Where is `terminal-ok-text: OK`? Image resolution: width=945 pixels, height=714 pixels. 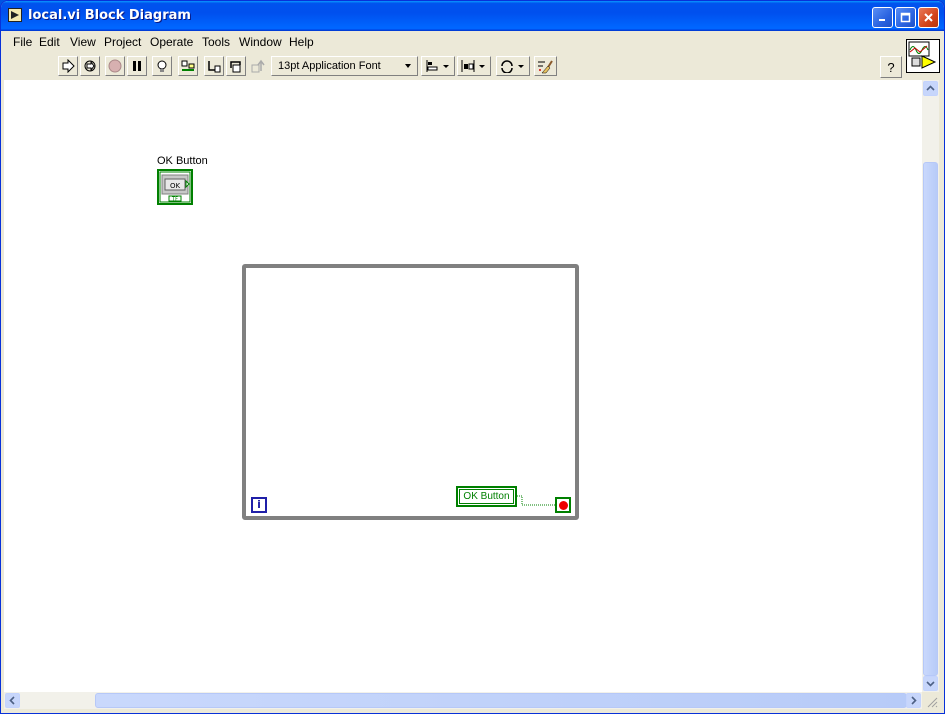 terminal-ok-text: OK is located at coordinates (175, 186).